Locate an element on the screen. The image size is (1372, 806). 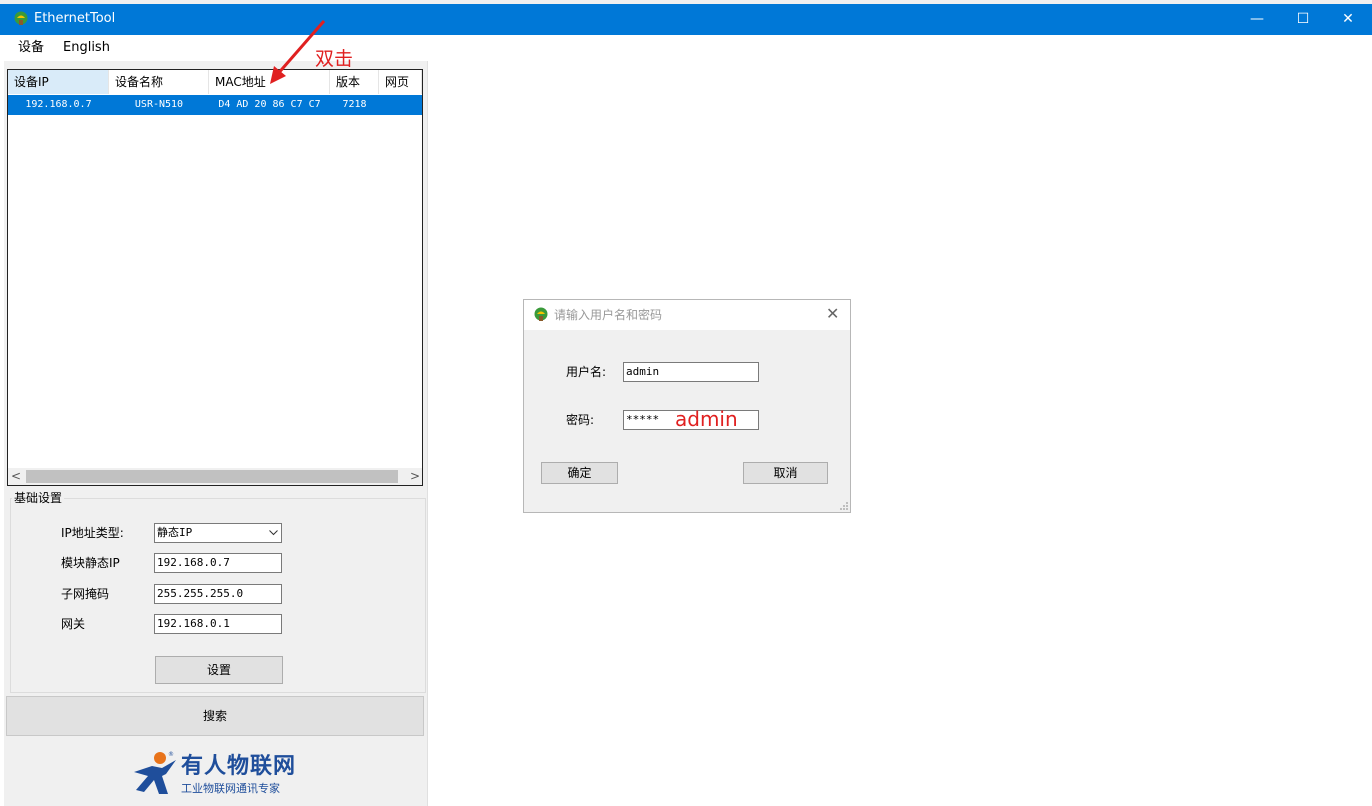
static-ip-label: 模块静态IP is located at coordinates (90, 563).